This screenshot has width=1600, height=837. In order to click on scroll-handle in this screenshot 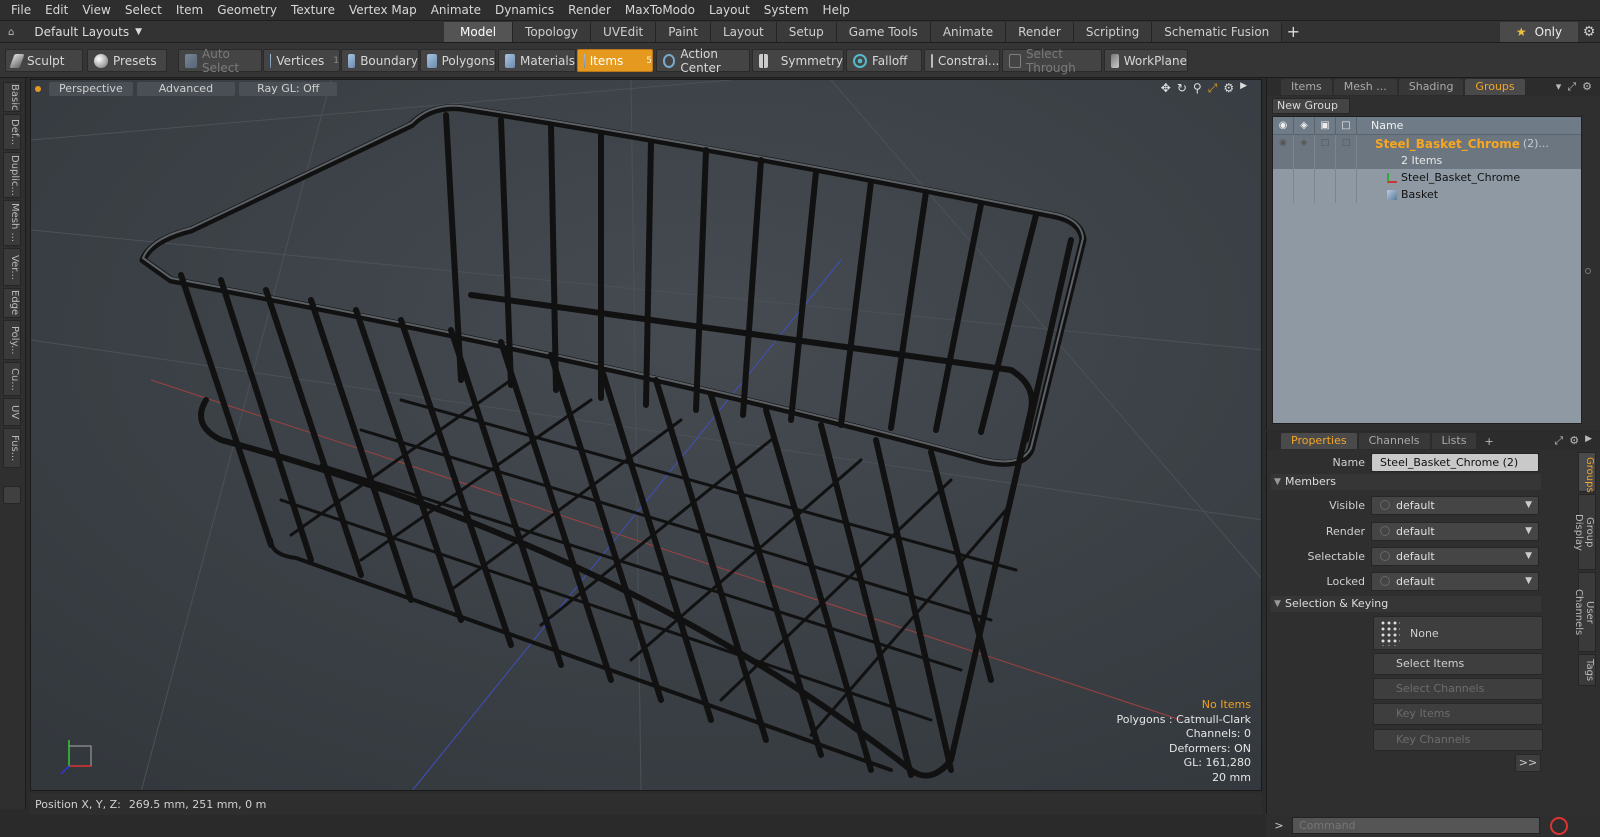, I will do `click(1588, 271)`.